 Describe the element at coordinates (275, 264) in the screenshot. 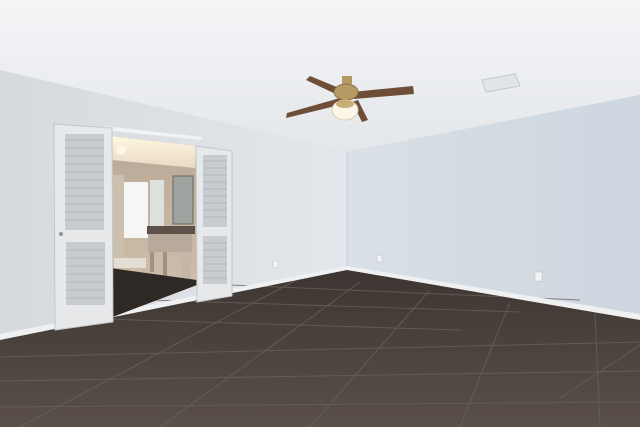

I see `wall-outlet-left` at that location.